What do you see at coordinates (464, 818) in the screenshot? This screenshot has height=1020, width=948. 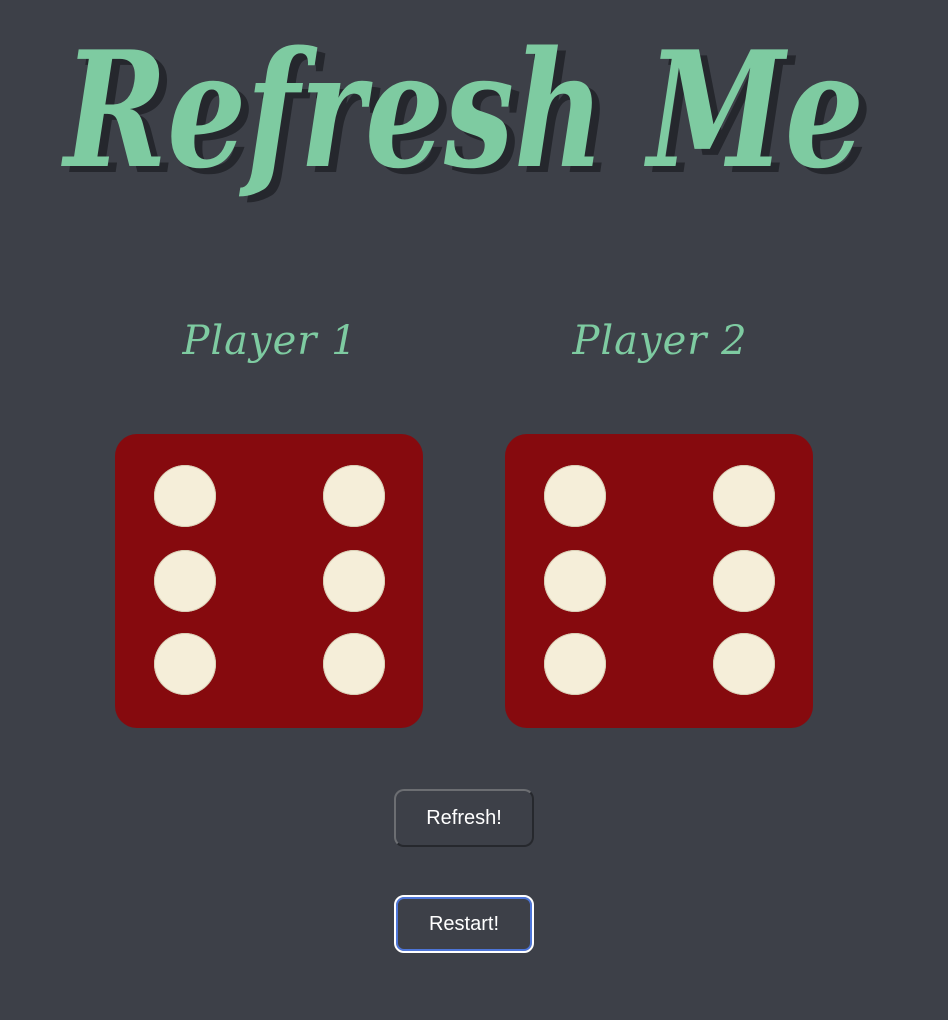 I see `refresh-button: Refresh!` at bounding box center [464, 818].